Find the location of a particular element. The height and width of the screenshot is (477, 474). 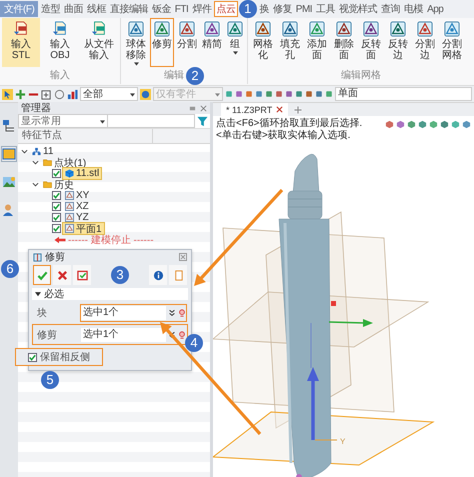

menu-tab: PMI is located at coordinates (304, 9).